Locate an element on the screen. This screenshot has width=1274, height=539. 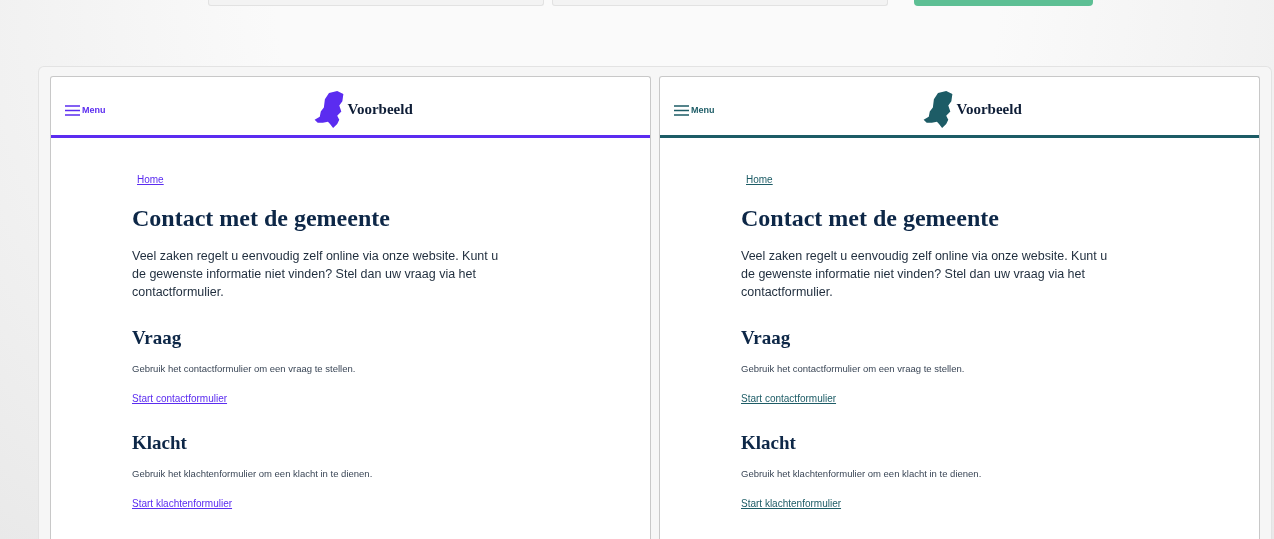
action-button is located at coordinates (1003, 3).